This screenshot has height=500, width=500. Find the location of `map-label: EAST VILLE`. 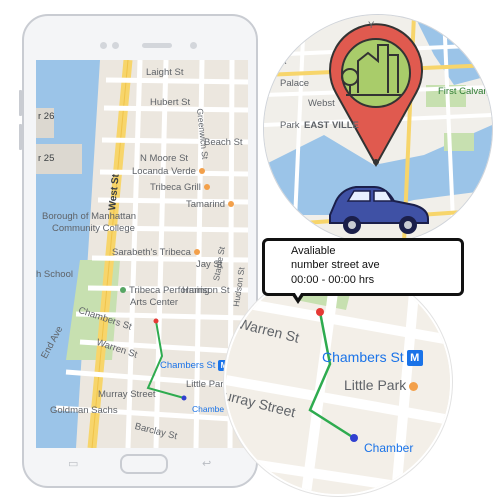

map-label: EAST VILLE is located at coordinates (331, 125).